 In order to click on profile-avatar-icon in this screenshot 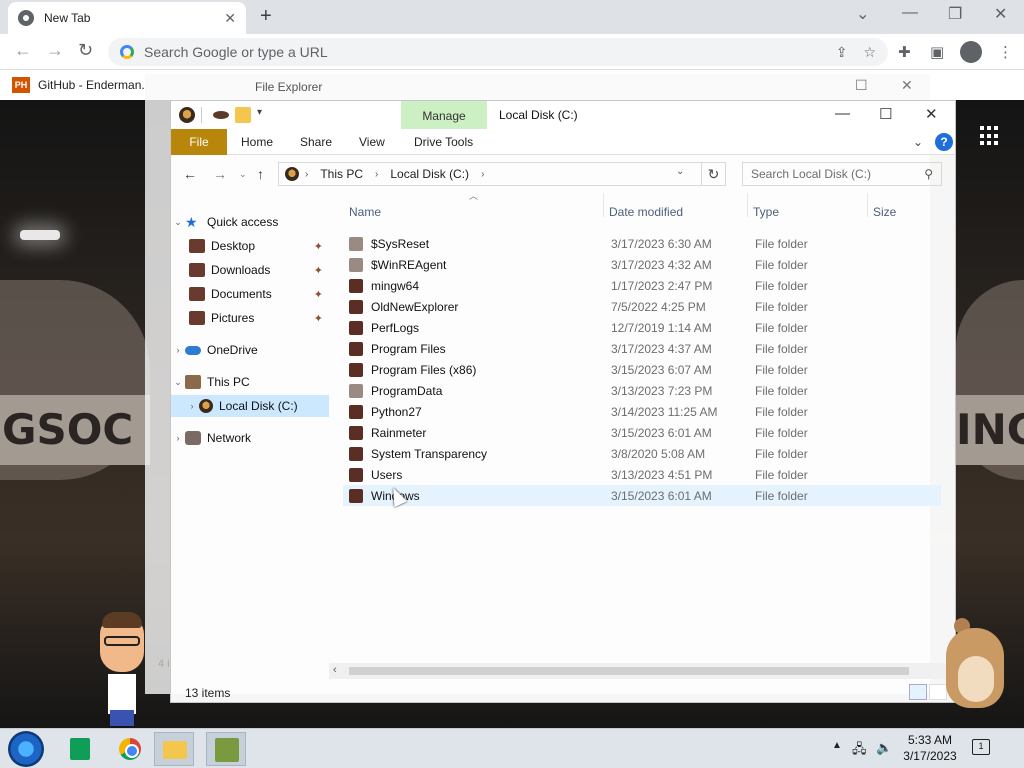, I will do `click(971, 52)`.